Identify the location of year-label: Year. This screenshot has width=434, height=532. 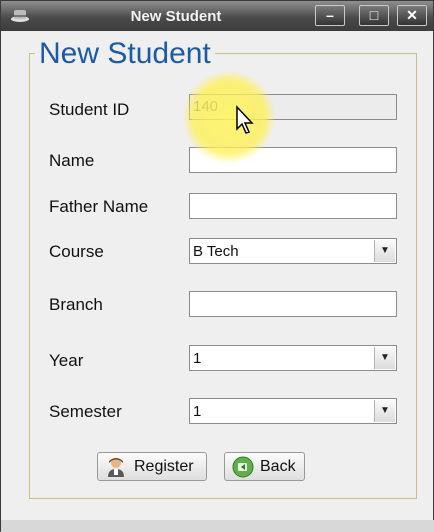
(66, 360).